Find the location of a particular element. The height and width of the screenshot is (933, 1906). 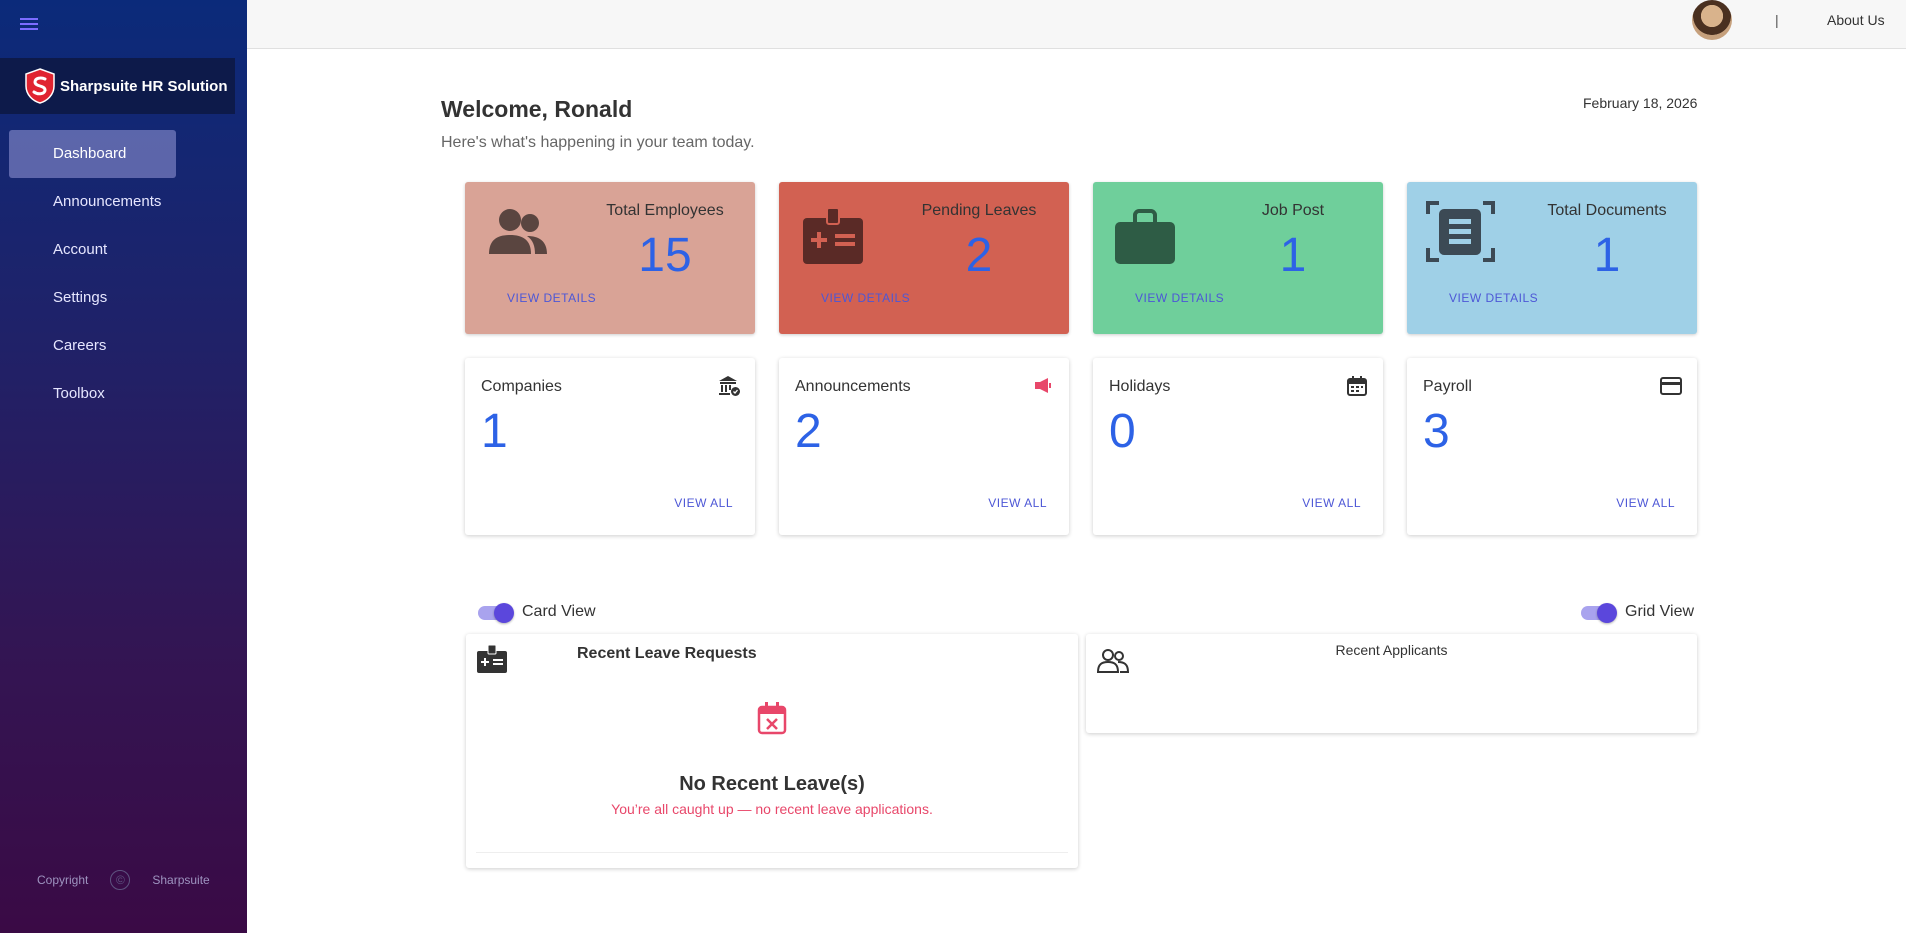

topbar: | About Us is located at coordinates (1076, 24).